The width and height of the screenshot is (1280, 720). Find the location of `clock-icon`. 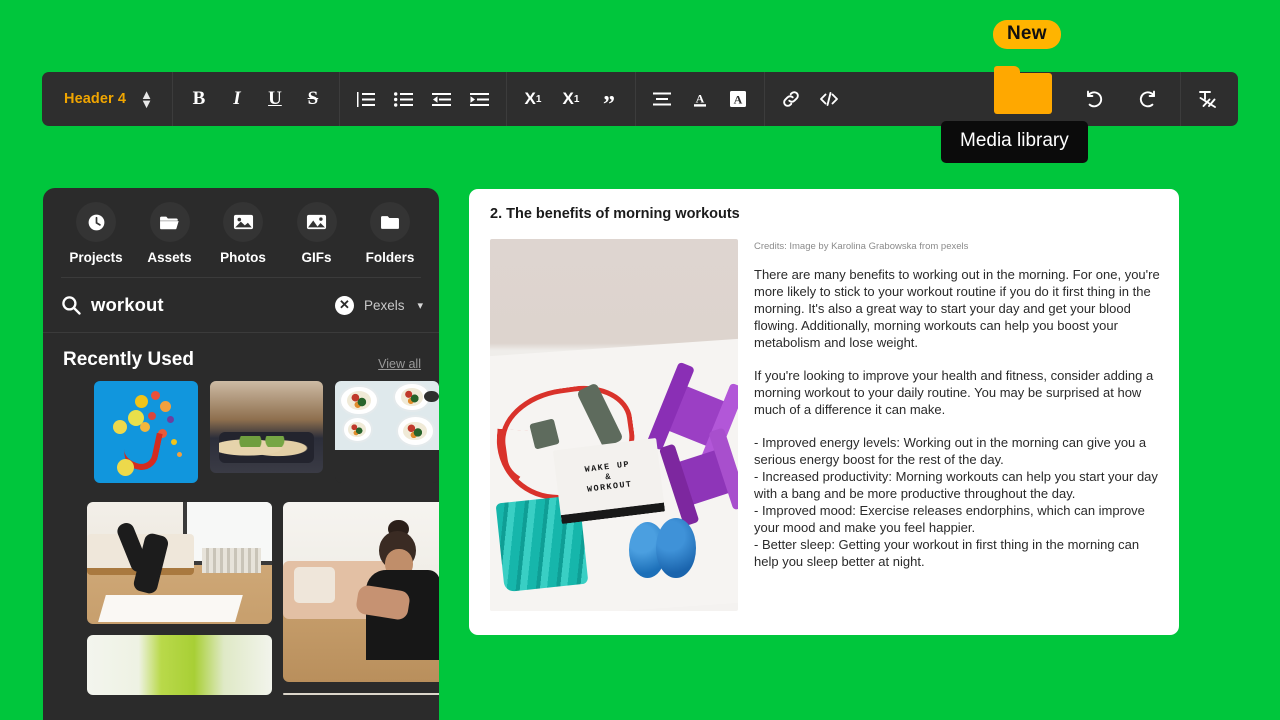

clock-icon is located at coordinates (96, 222).